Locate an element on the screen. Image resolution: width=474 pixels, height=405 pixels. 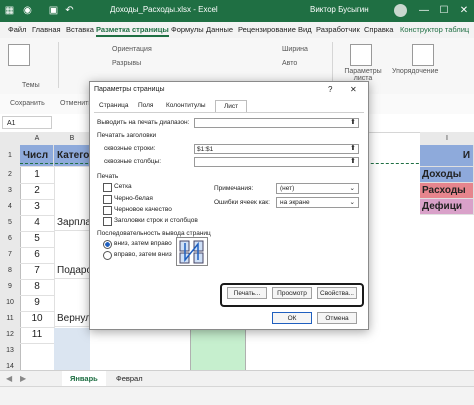
tab-view: Вид is located at coordinates (305, 29).